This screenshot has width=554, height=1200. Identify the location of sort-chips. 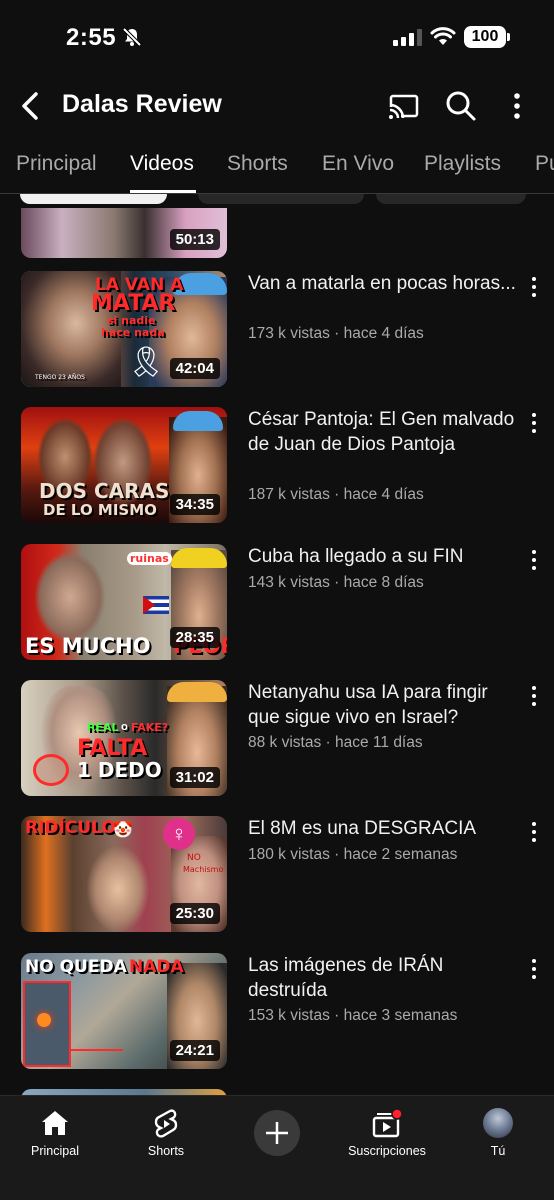
(277, 201).